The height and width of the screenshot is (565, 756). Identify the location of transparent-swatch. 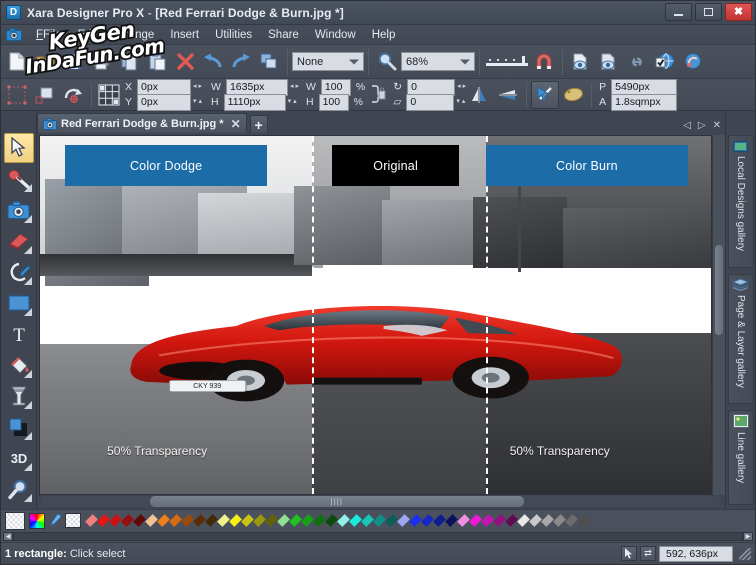
(73, 520).